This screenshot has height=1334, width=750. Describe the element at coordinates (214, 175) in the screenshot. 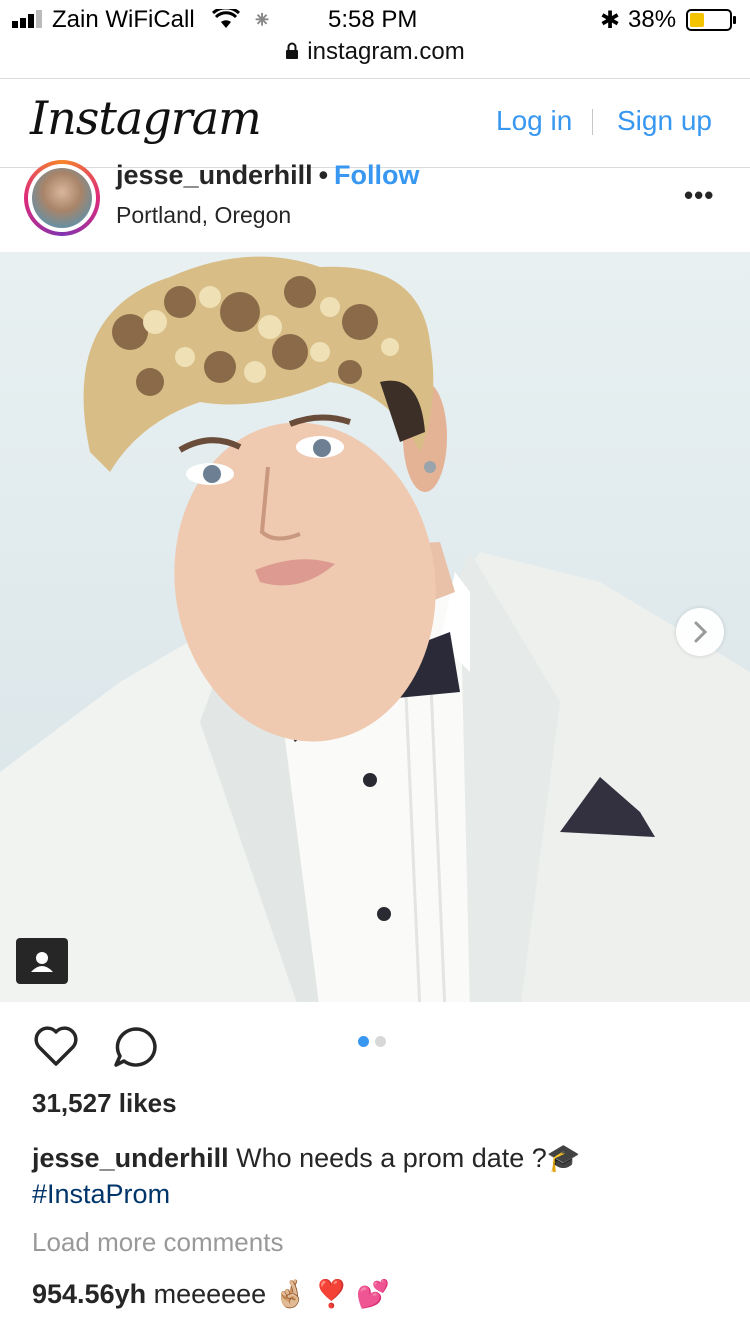

I see `post-username: jesse_underhill` at that location.